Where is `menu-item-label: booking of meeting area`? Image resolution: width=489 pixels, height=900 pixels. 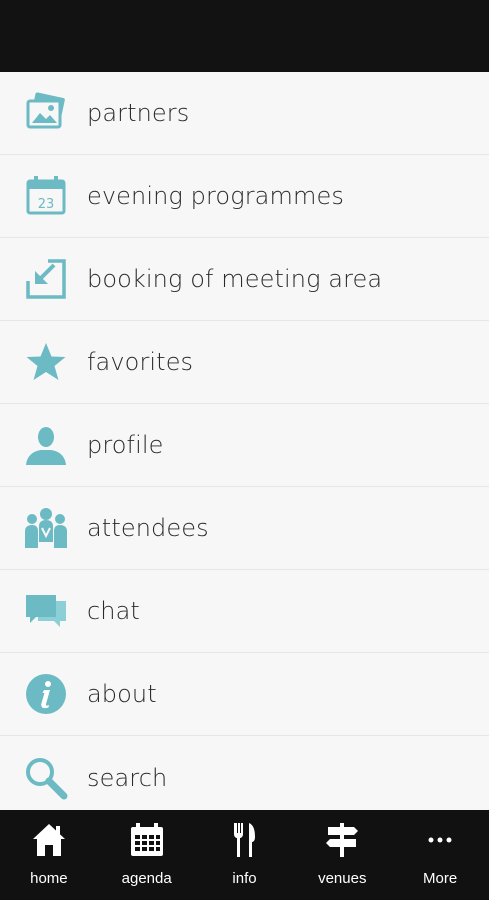 menu-item-label: booking of meeting area is located at coordinates (235, 279).